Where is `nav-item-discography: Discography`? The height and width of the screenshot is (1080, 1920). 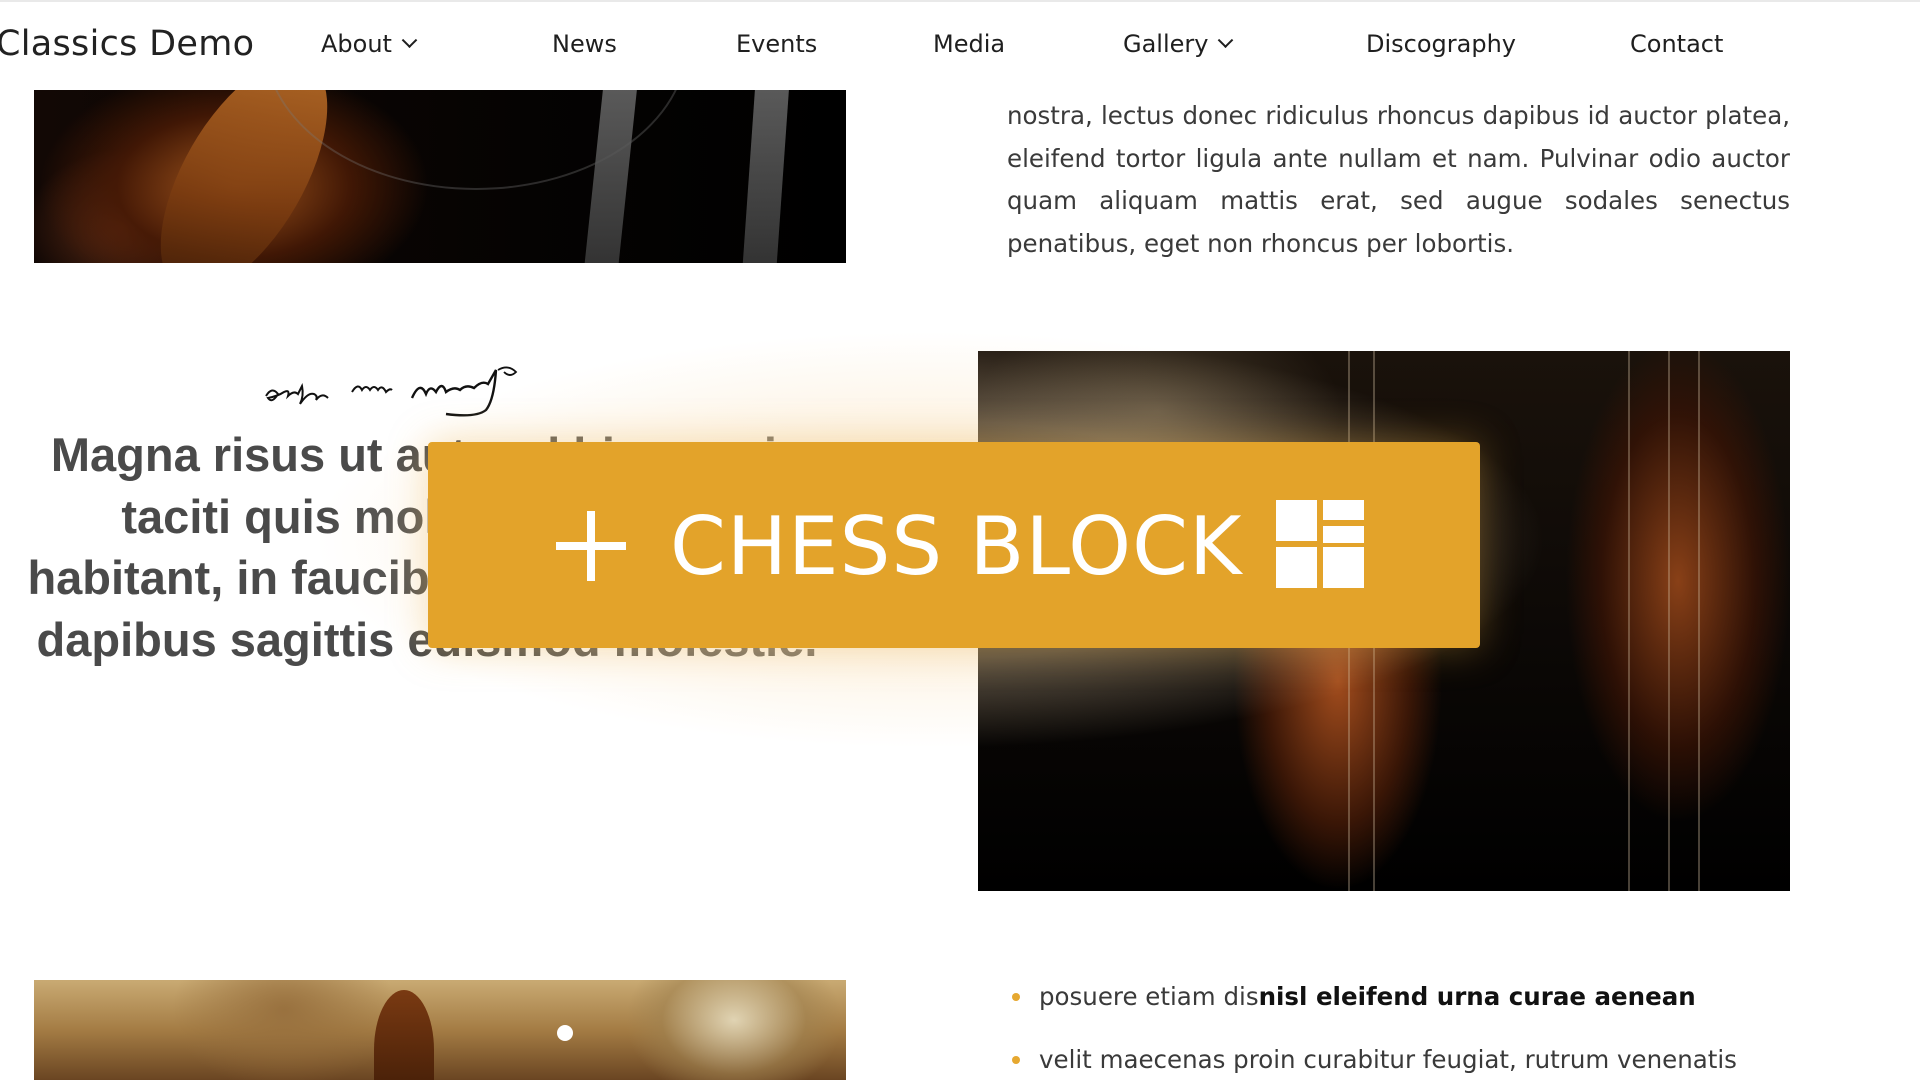 nav-item-discography: Discography is located at coordinates (1441, 44).